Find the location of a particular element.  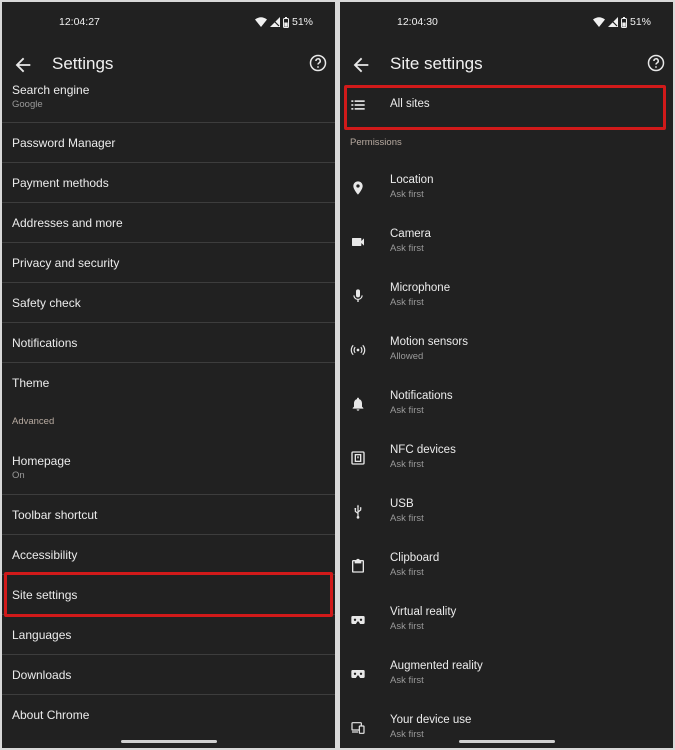

advanced-section-label: Advanced is located at coordinates (33, 421).